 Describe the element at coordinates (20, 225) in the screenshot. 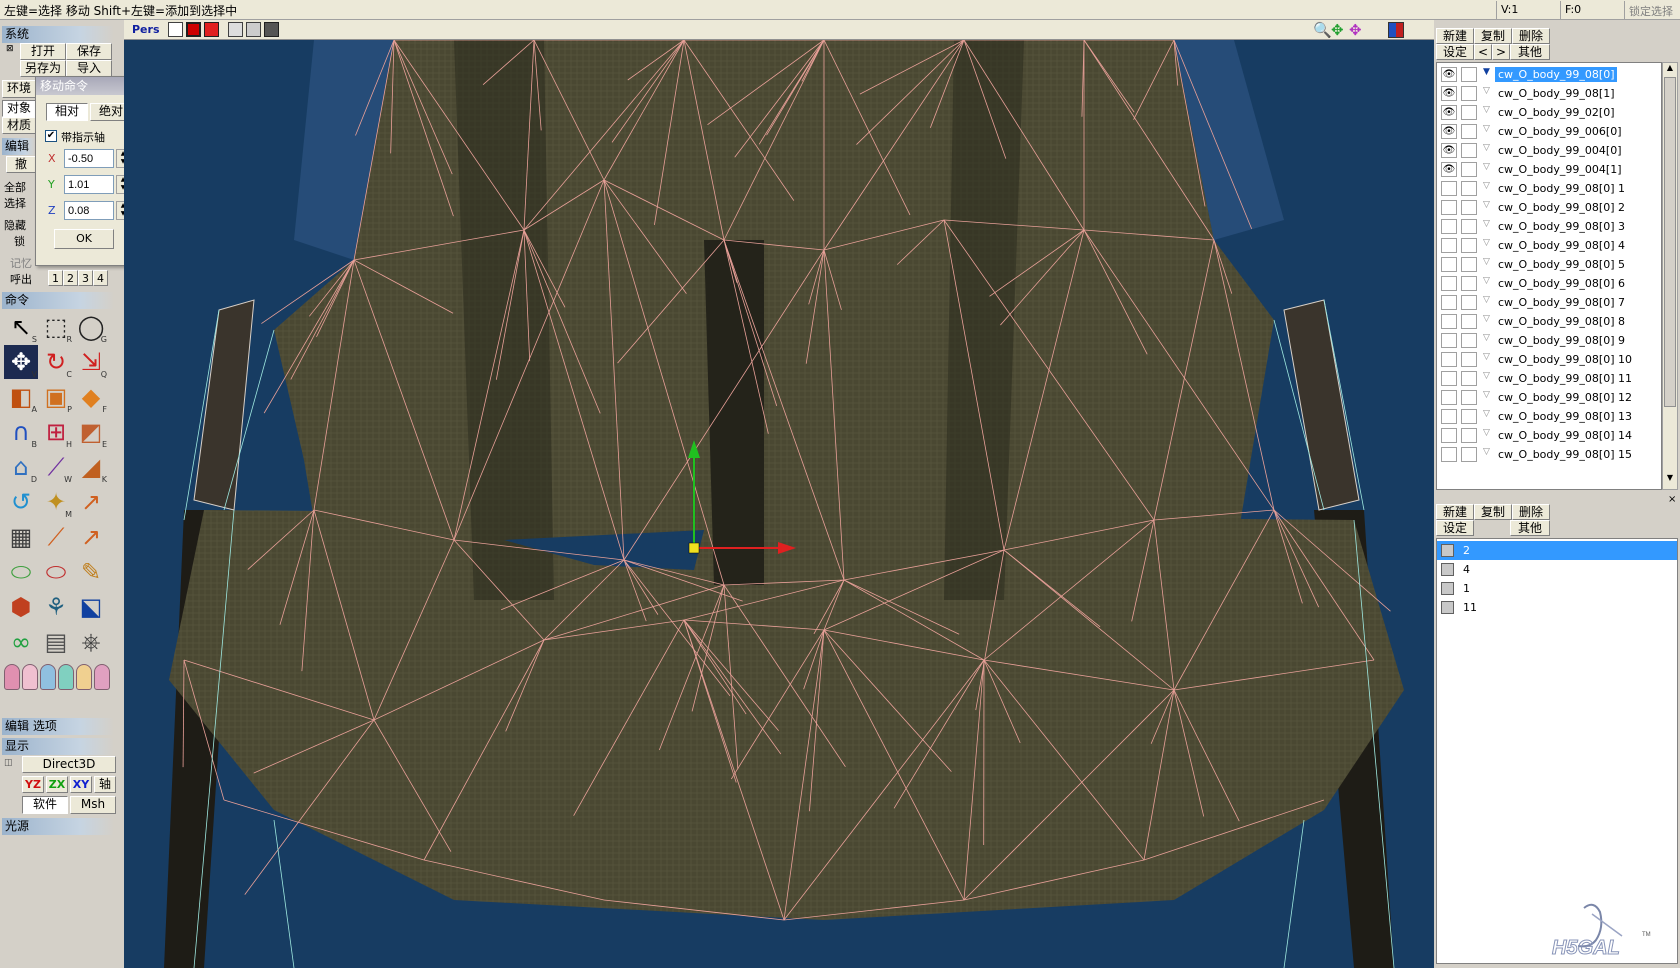

I see `hide-button: 隐藏` at that location.